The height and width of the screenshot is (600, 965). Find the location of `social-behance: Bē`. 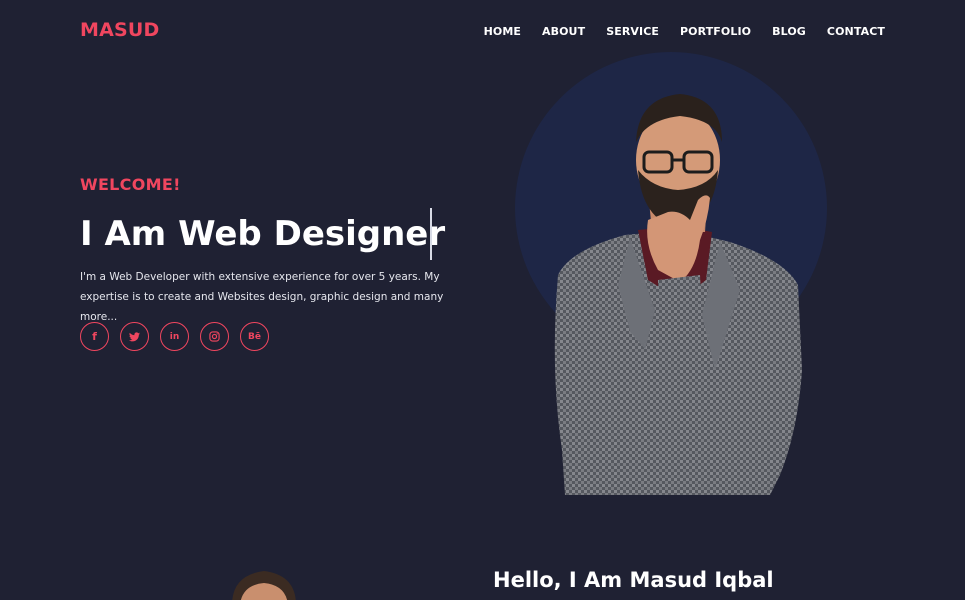

social-behance: Bē is located at coordinates (254, 336).